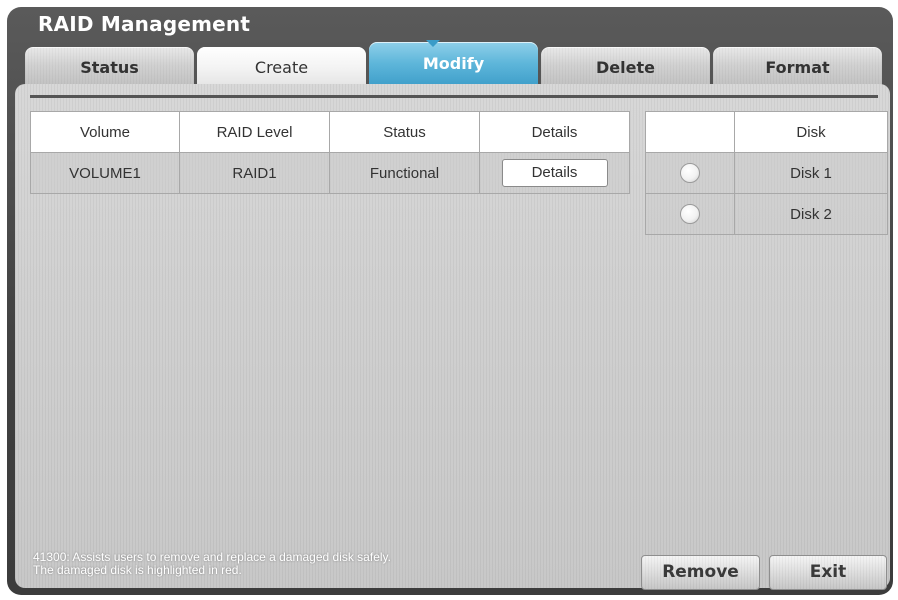 This screenshot has height=600, width=898. Describe the element at coordinates (811, 132) in the screenshot. I see `header-disk: Disk` at that location.